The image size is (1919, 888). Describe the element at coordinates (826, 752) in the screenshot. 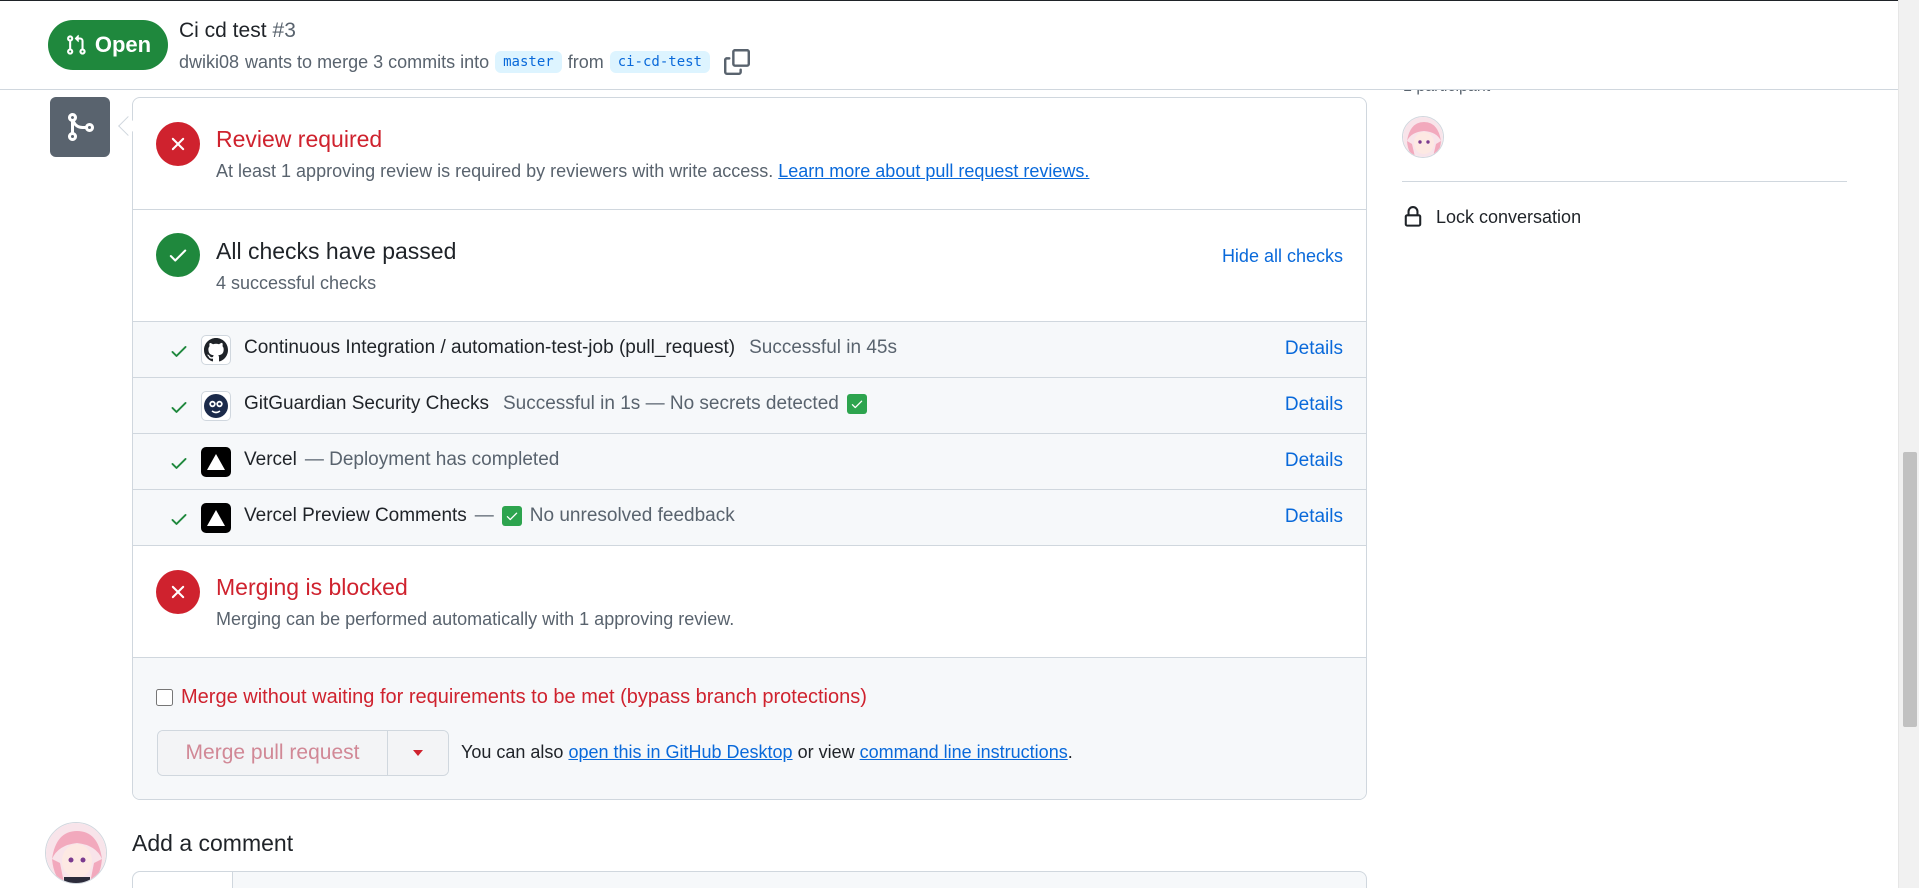

I see `hint-middle: or view` at that location.